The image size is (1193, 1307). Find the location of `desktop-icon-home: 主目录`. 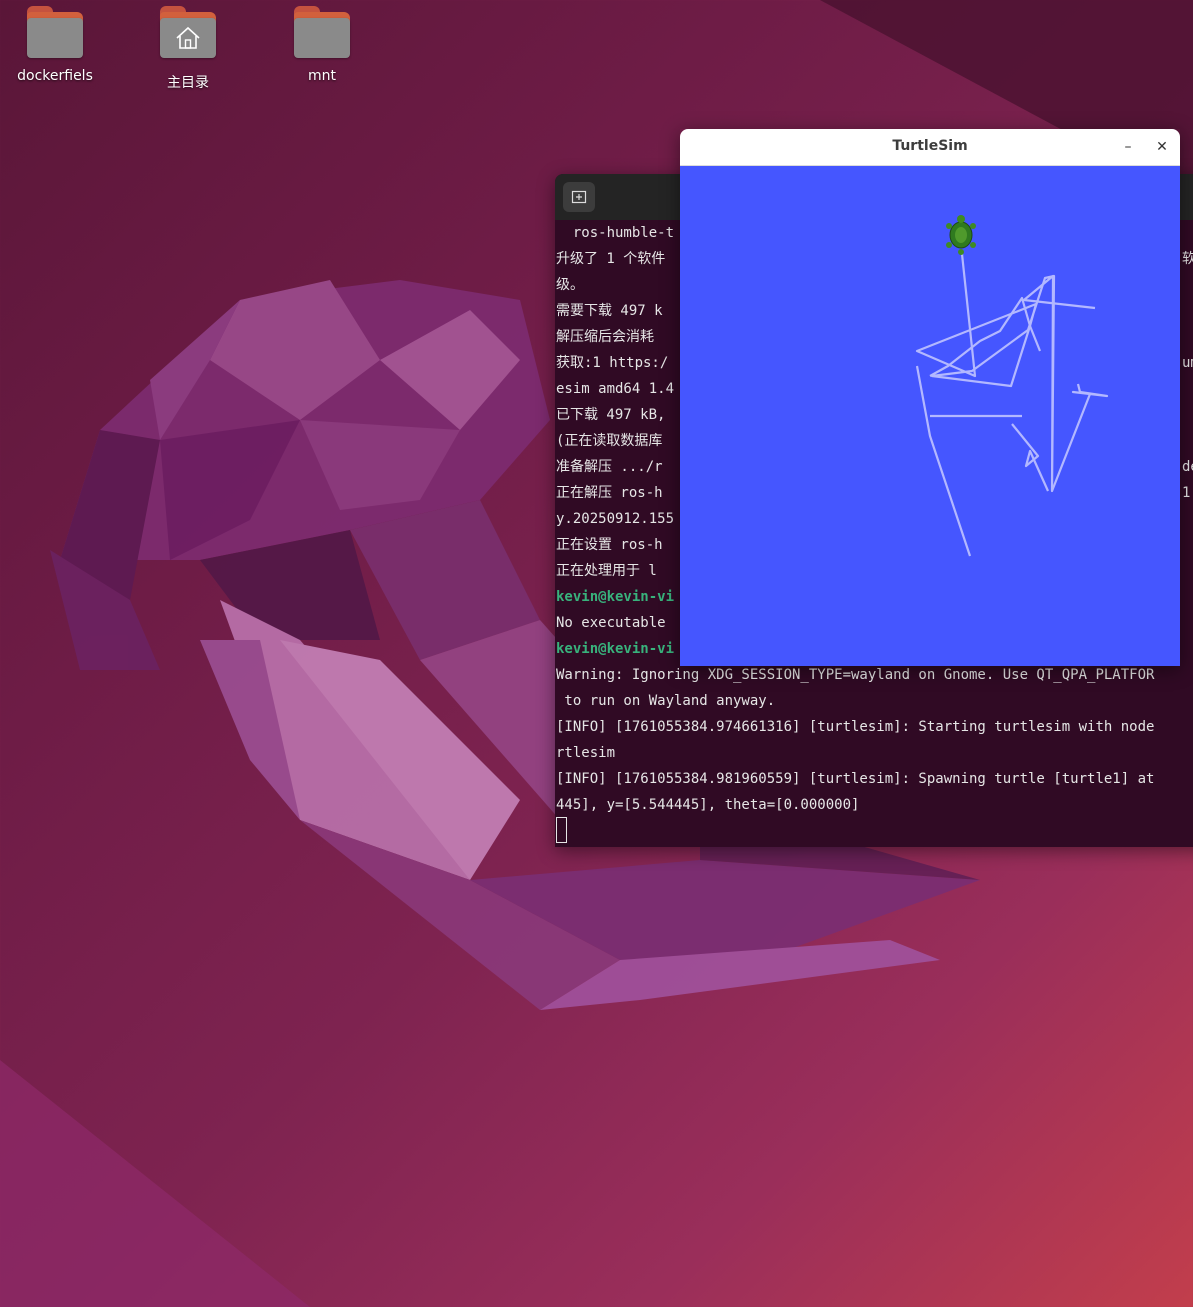

desktop-icon-home: 主目录 is located at coordinates (188, 49).